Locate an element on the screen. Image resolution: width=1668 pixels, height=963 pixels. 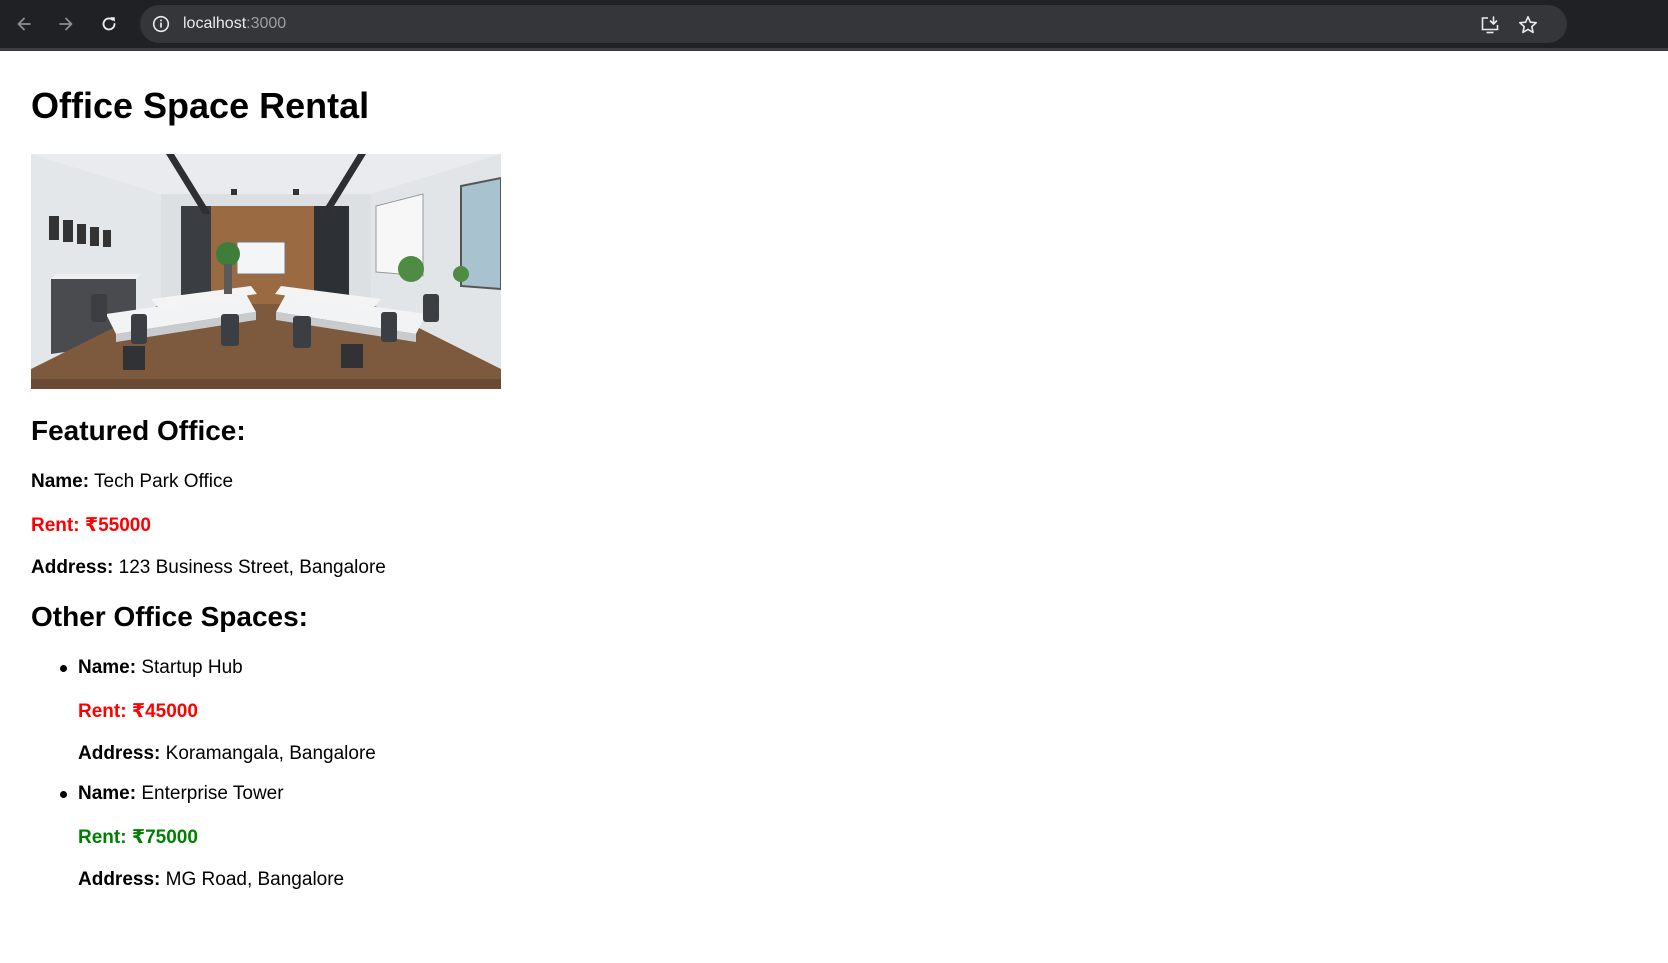
arrow-right-icon is located at coordinates (66, 24).